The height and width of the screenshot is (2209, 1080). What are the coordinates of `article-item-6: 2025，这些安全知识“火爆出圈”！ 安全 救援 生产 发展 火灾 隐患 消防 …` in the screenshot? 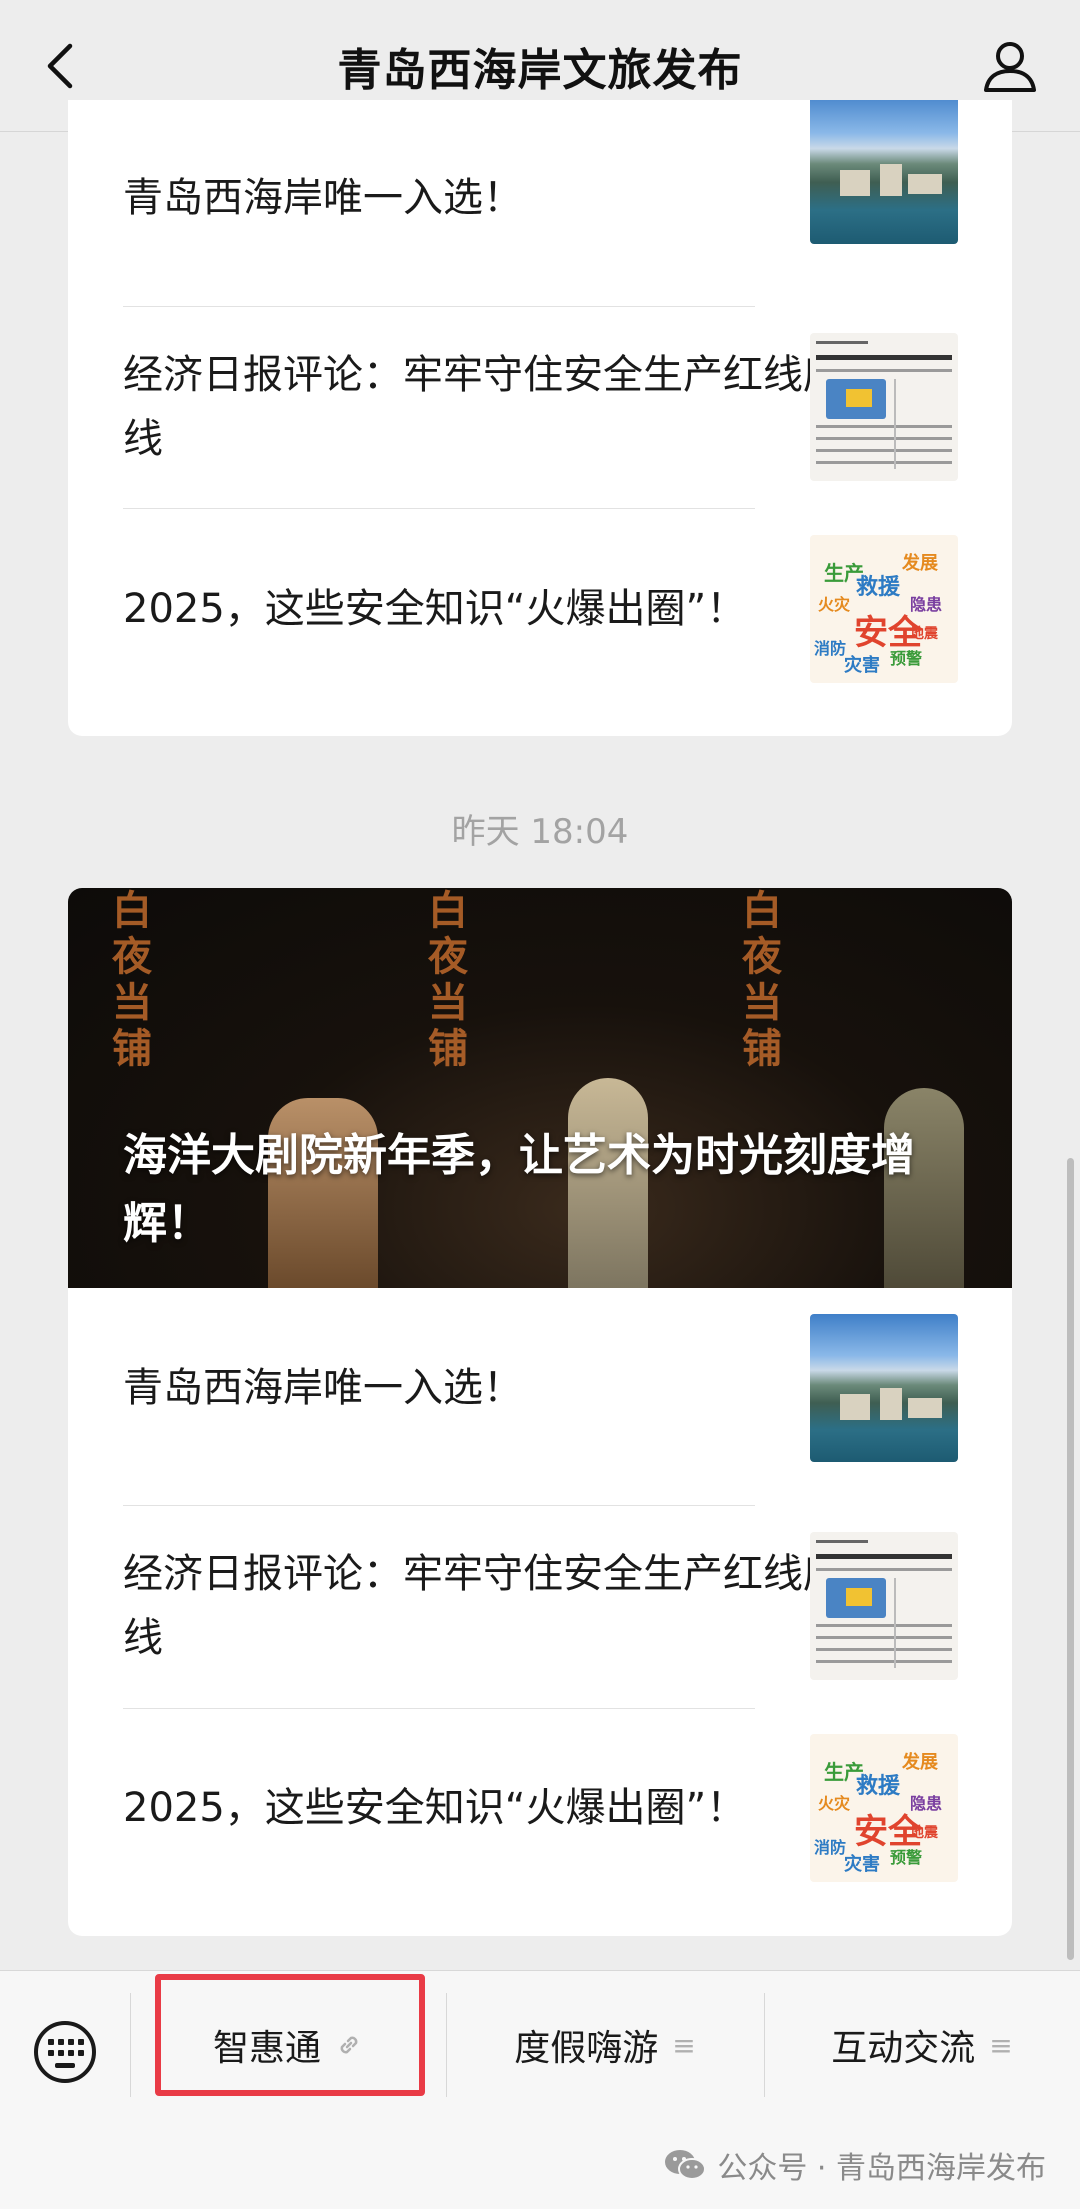 It's located at (540, 1808).